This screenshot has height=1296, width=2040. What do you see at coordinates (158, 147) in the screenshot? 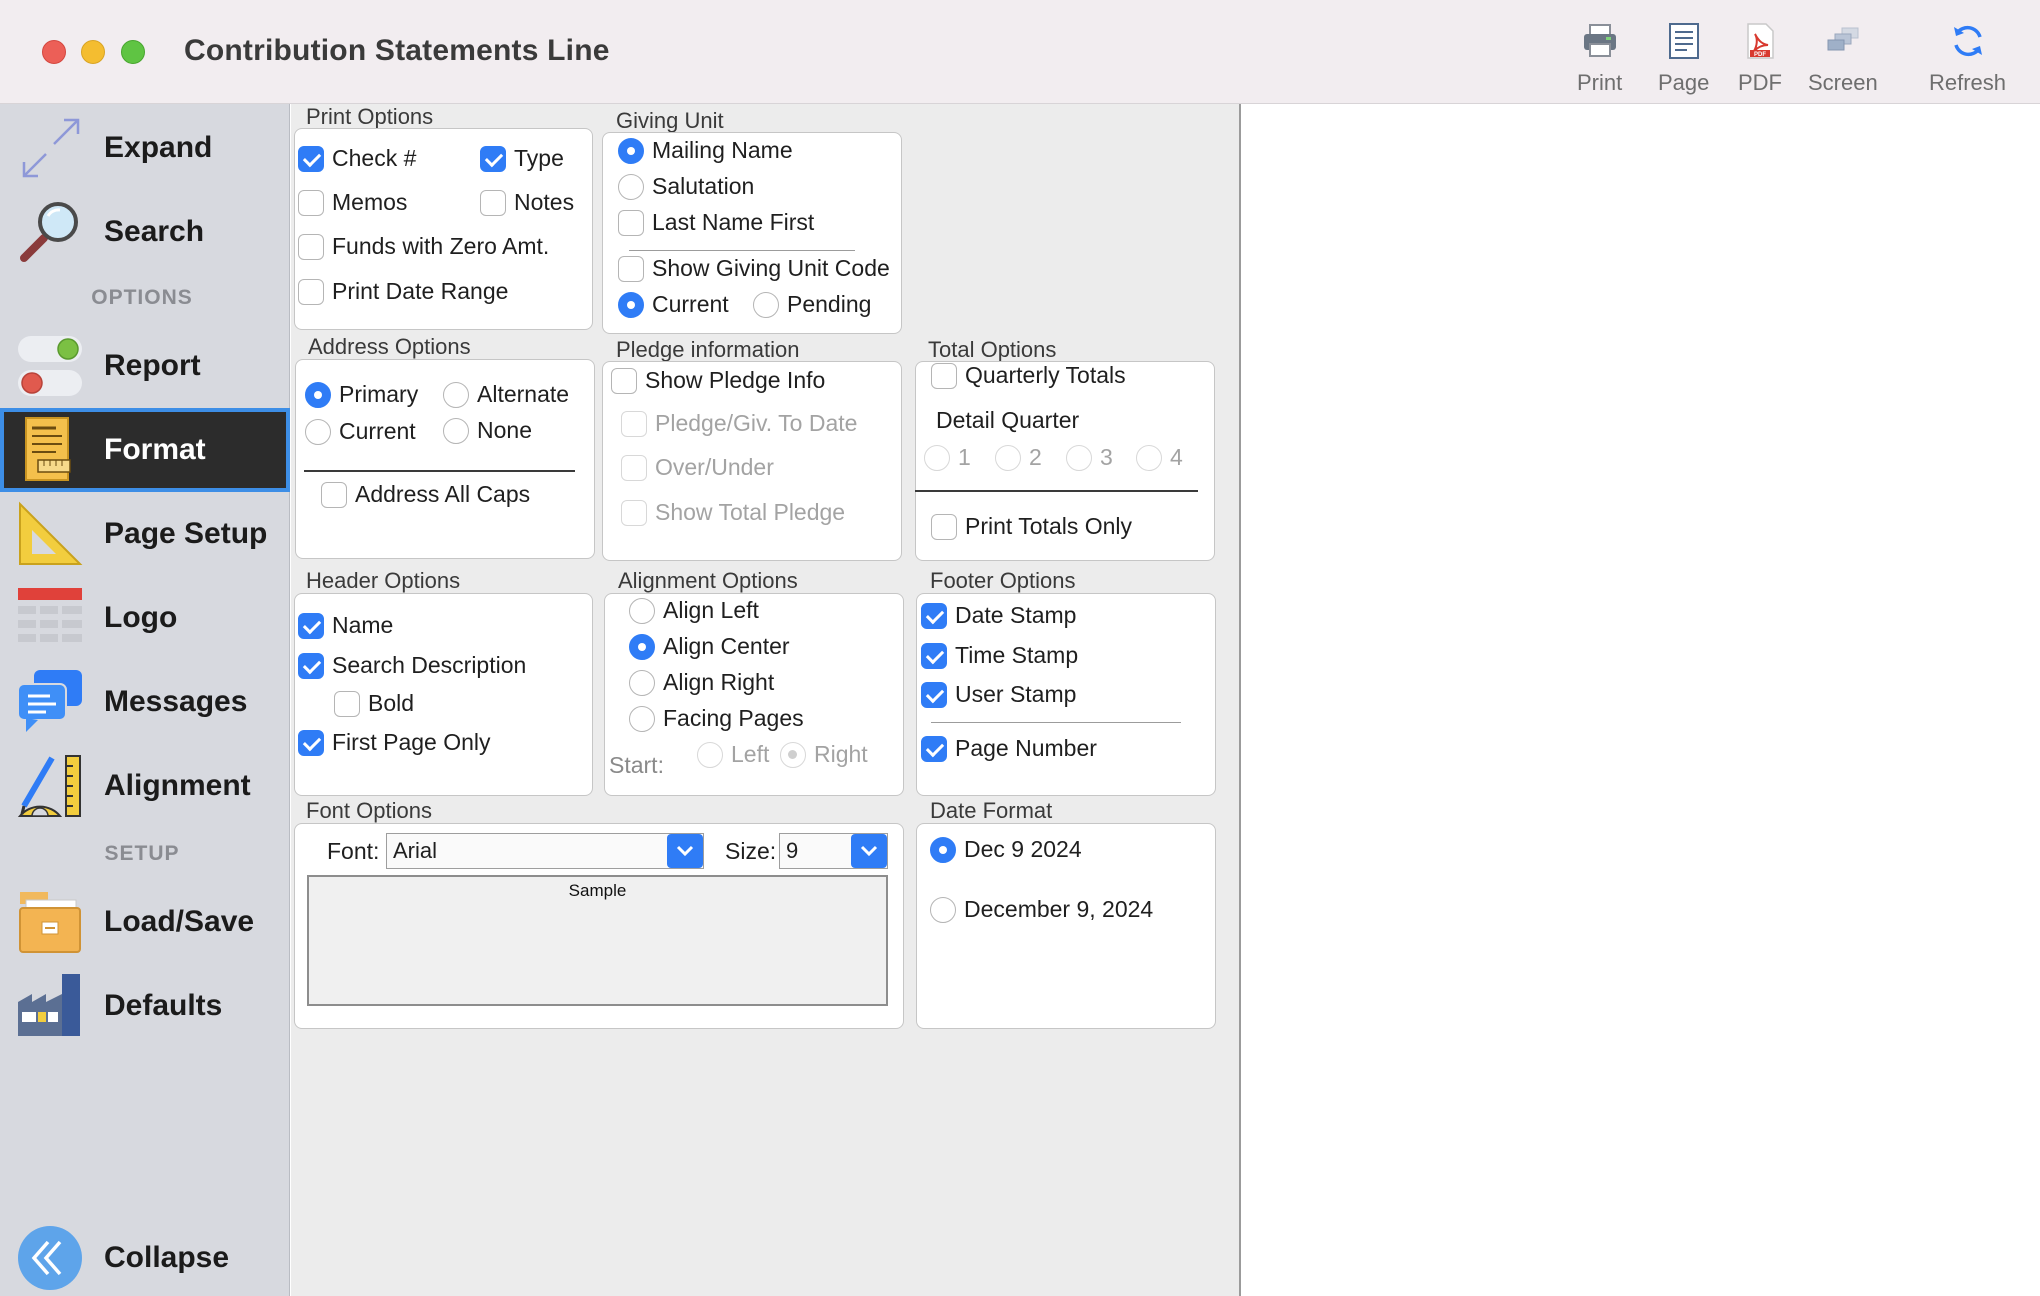
I see `sidebar-item-label: Expand` at bounding box center [158, 147].